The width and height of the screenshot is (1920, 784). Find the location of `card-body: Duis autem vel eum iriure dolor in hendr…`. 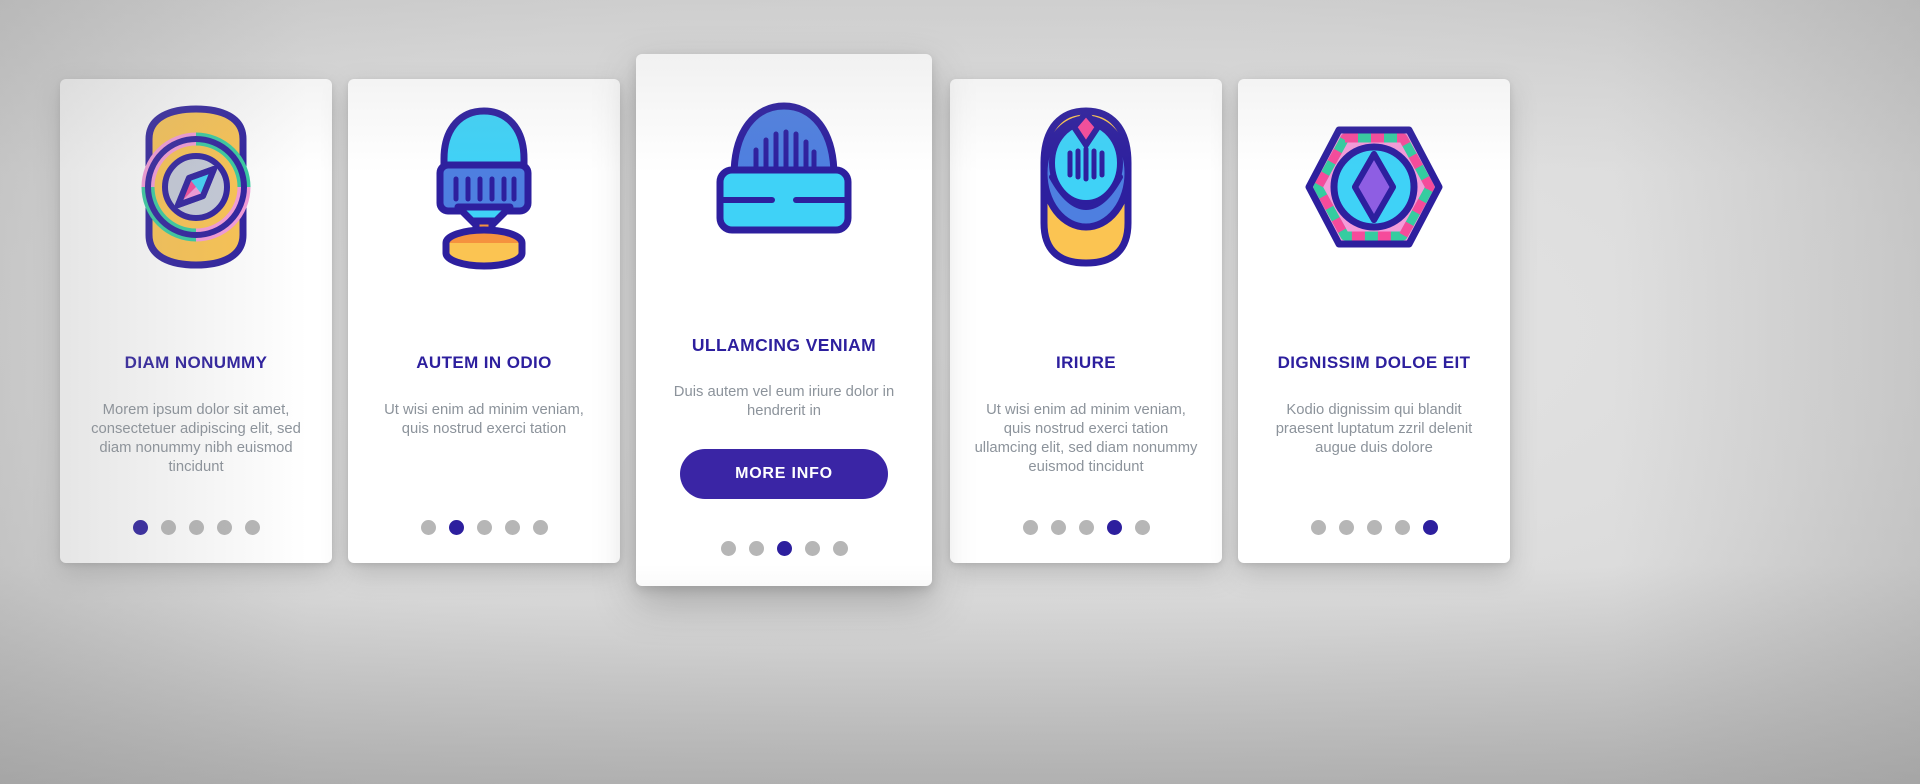

card-body: Duis autem vel eum iriure dolor in hendr… is located at coordinates (784, 402).